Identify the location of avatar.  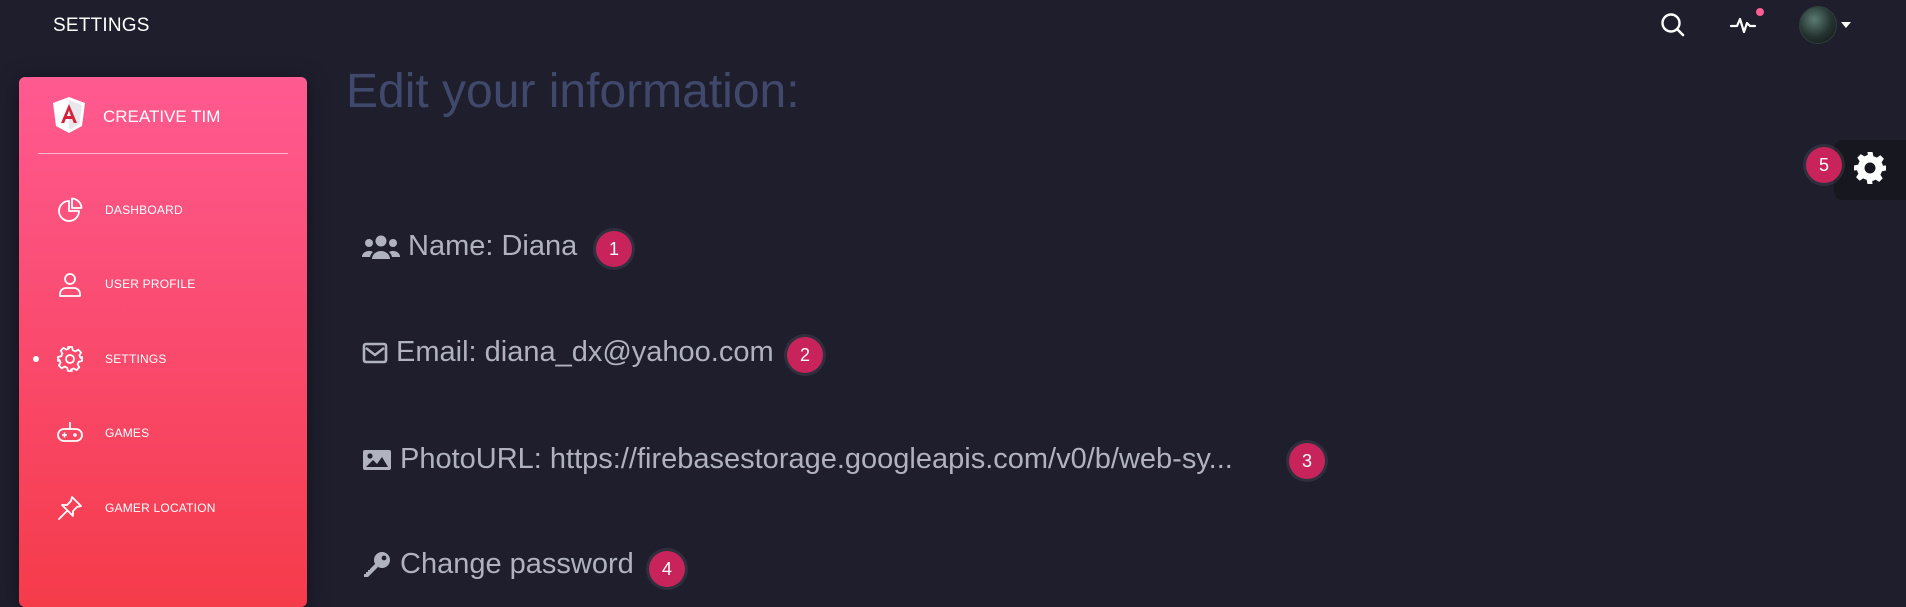
(1818, 25).